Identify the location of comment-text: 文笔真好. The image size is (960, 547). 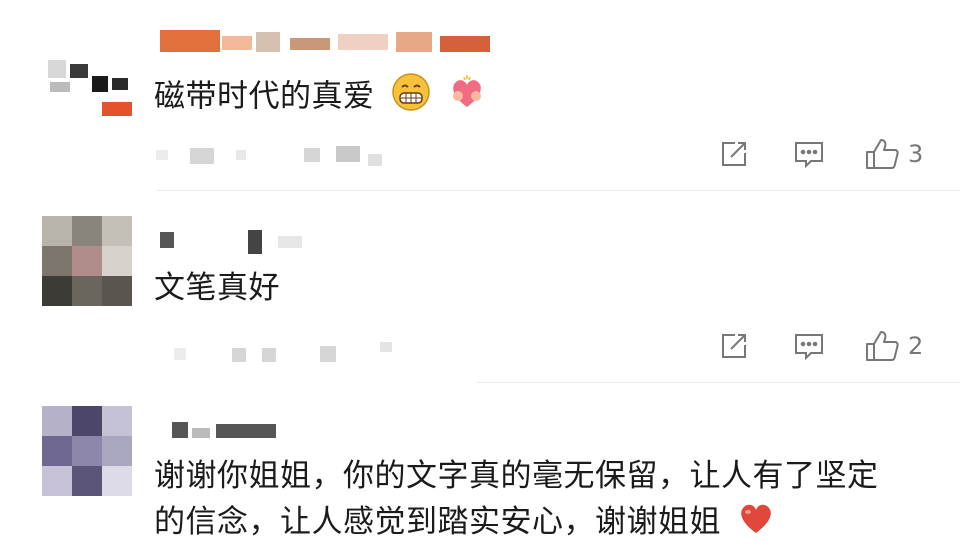
(217, 288).